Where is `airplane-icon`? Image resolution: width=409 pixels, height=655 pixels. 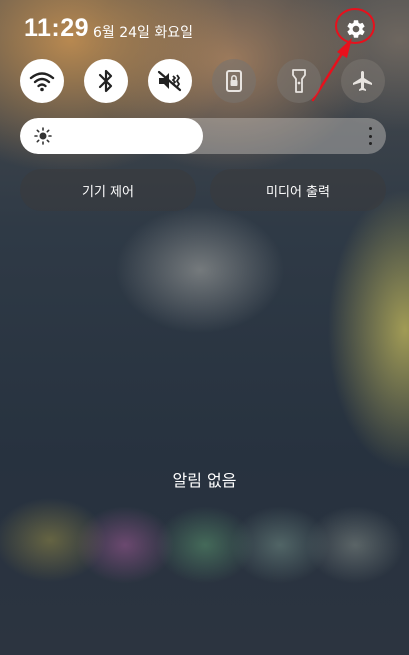
airplane-icon is located at coordinates (362, 81).